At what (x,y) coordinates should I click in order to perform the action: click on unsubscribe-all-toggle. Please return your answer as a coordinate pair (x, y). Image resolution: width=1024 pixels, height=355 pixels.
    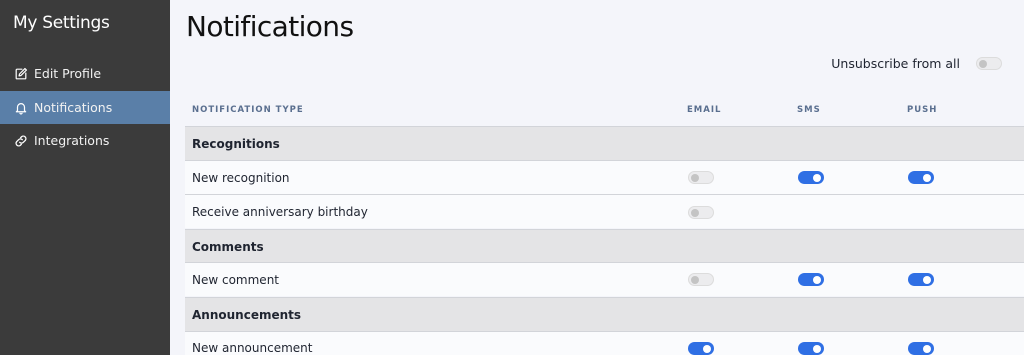
    Looking at the image, I should click on (989, 63).